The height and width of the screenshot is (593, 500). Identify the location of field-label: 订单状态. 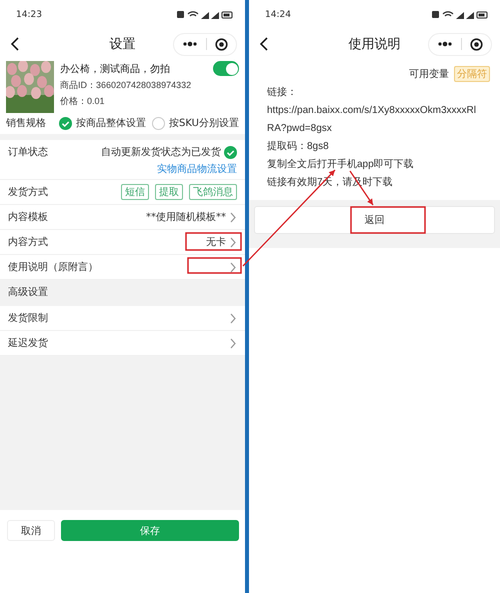
(28, 152).